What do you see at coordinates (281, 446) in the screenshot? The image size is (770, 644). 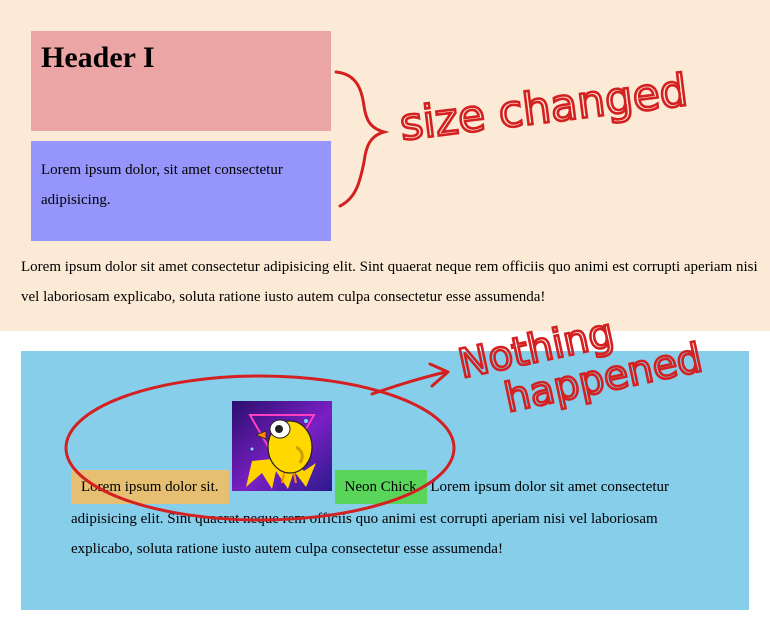 I see `neon-chick-image` at bounding box center [281, 446].